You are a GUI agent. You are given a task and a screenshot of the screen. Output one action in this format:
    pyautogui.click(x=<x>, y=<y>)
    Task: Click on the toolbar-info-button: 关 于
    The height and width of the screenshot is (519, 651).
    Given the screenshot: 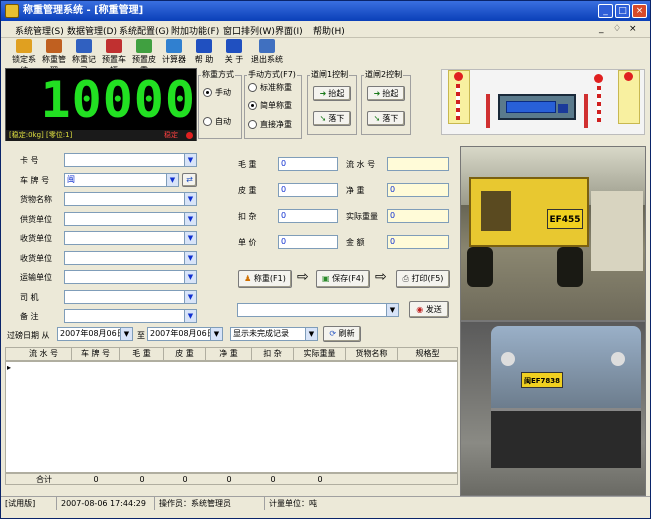 What is the action you would take?
    pyautogui.click(x=234, y=53)
    